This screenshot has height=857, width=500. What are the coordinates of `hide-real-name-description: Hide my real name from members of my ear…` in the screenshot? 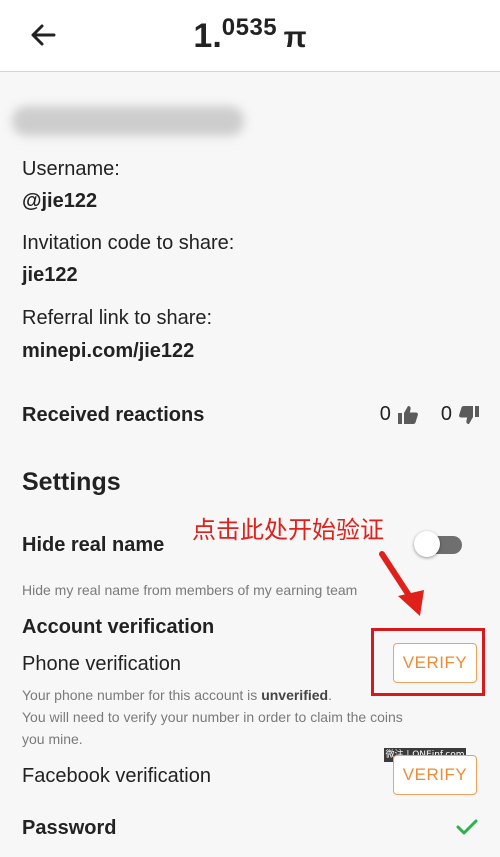 It's located at (190, 590).